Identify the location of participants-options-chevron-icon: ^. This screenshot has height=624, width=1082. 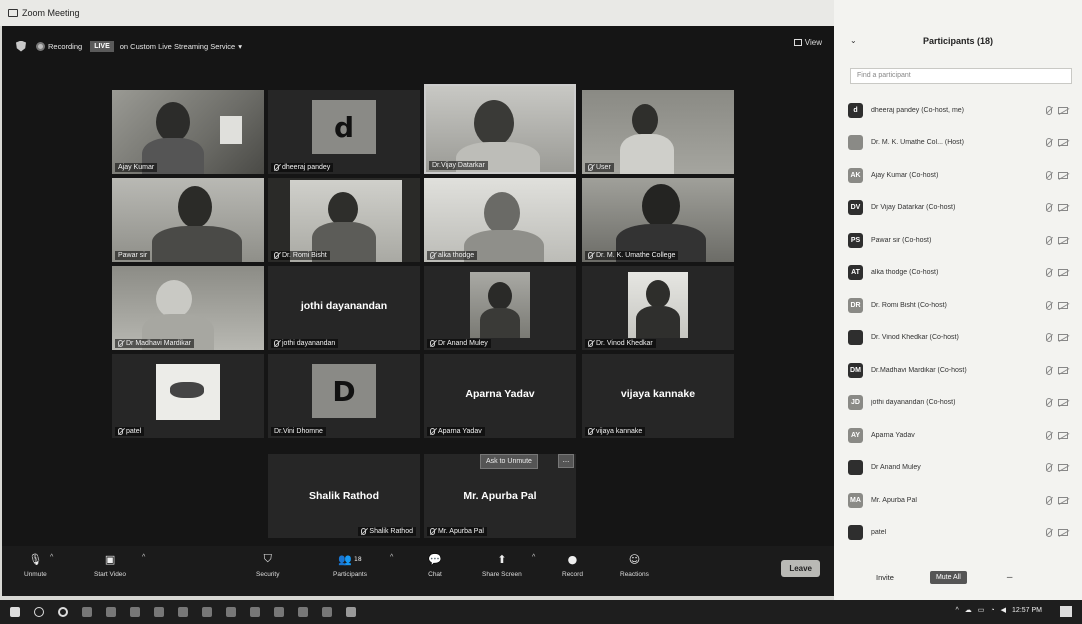
(391, 557).